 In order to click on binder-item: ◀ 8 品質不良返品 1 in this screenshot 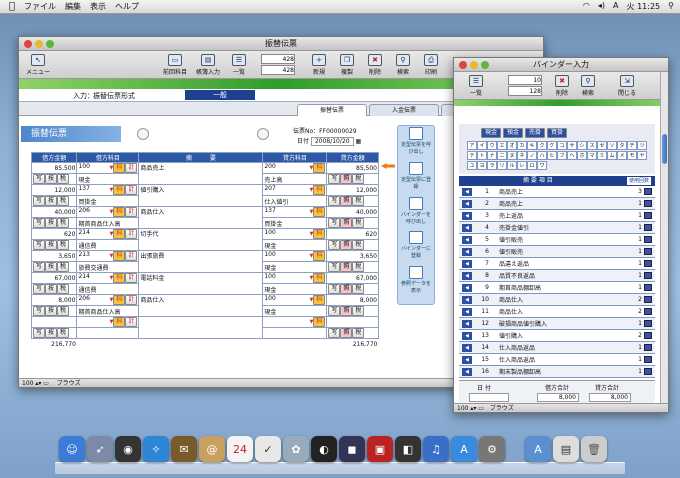, I will do `click(557, 276)`.